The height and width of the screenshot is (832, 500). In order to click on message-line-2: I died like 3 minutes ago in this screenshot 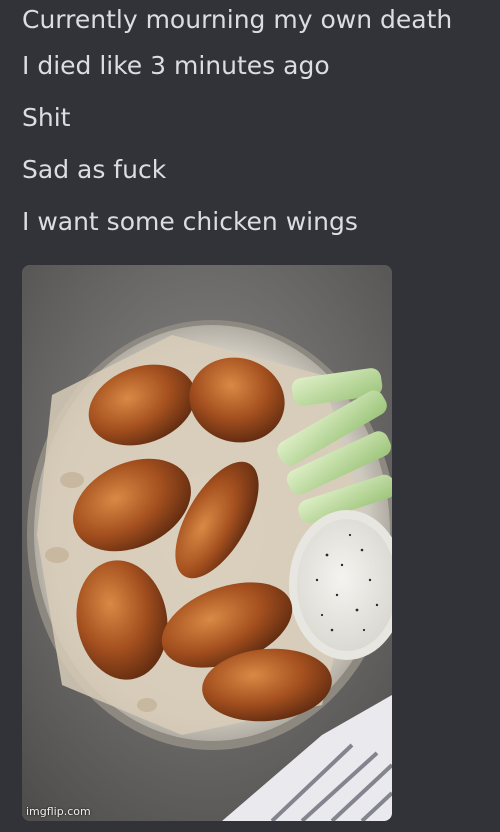, I will do `click(176, 65)`.